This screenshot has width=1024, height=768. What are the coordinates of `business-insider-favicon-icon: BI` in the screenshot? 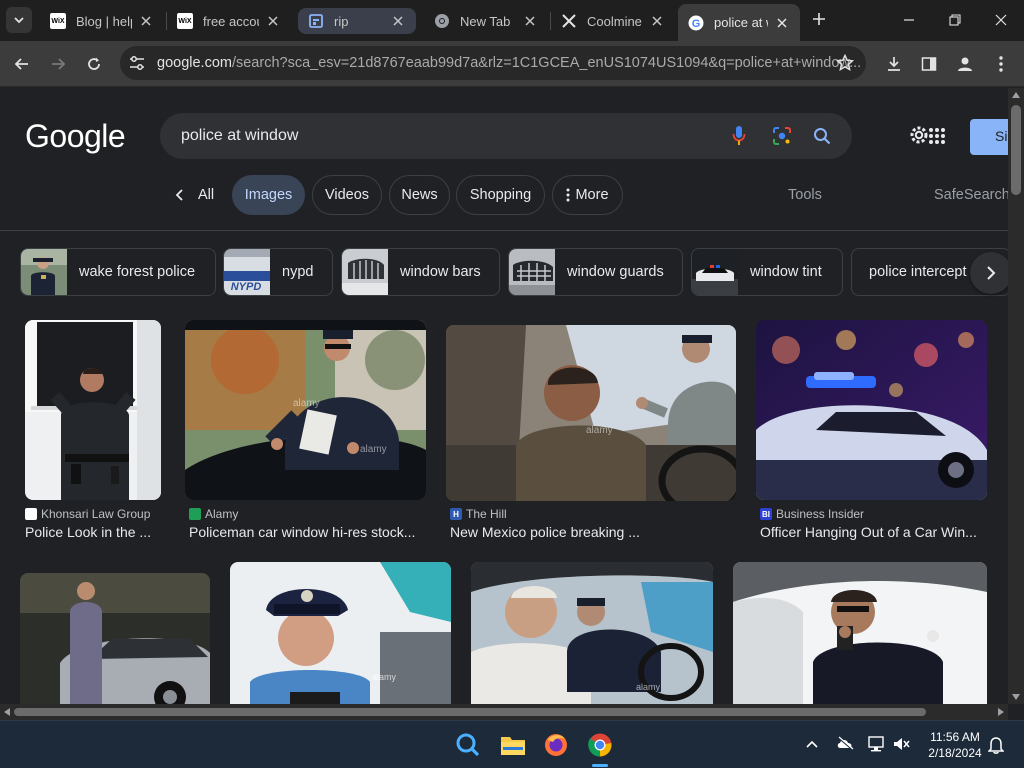 It's located at (766, 514).